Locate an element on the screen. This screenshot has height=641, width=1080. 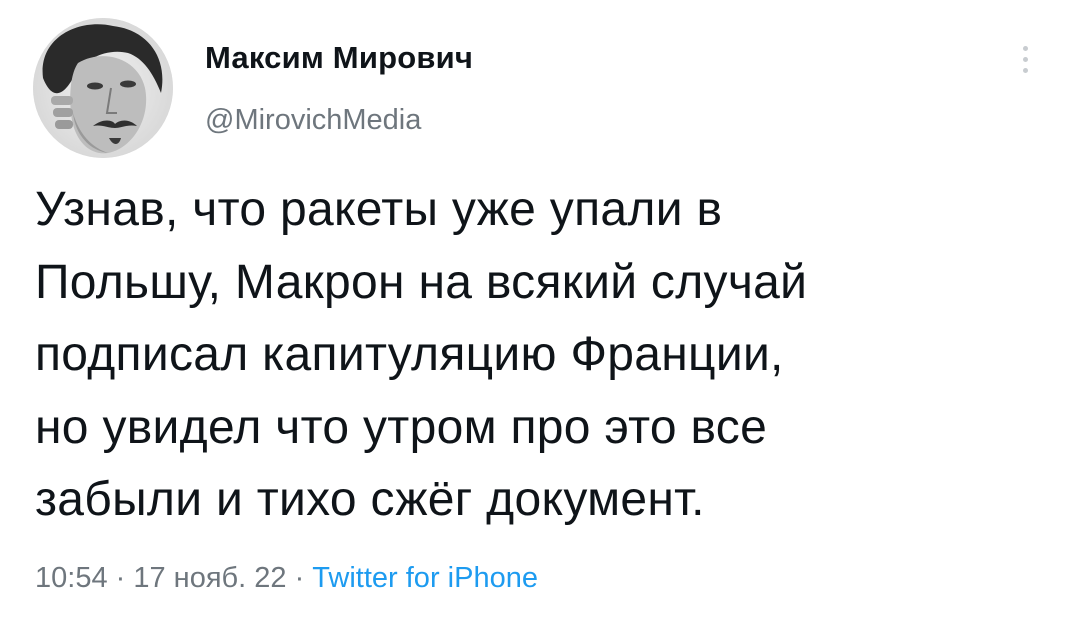
tweet-meta: 10:54 · 17 нояб. 22 · Twitter for iPhone is located at coordinates (286, 578).